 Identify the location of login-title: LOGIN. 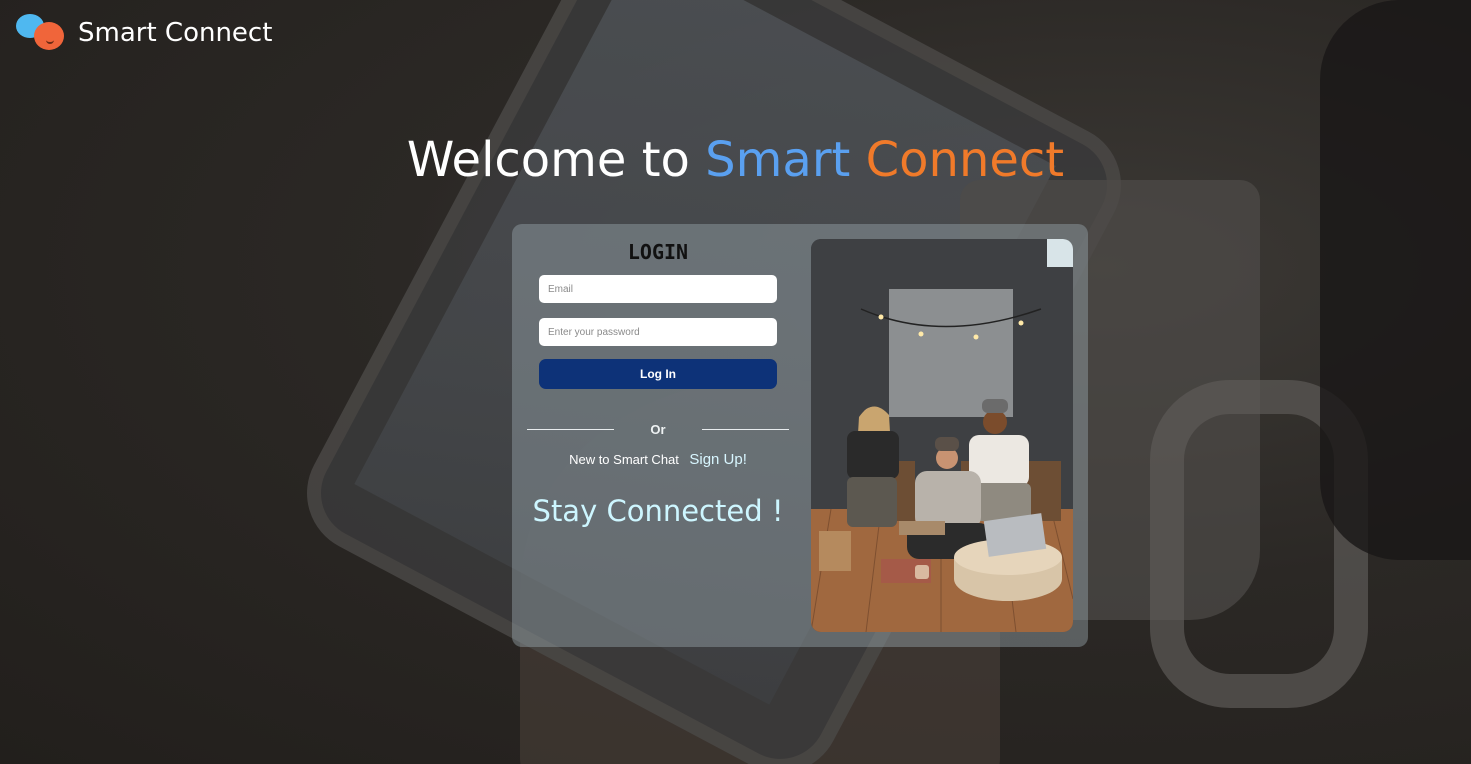
(658, 252).